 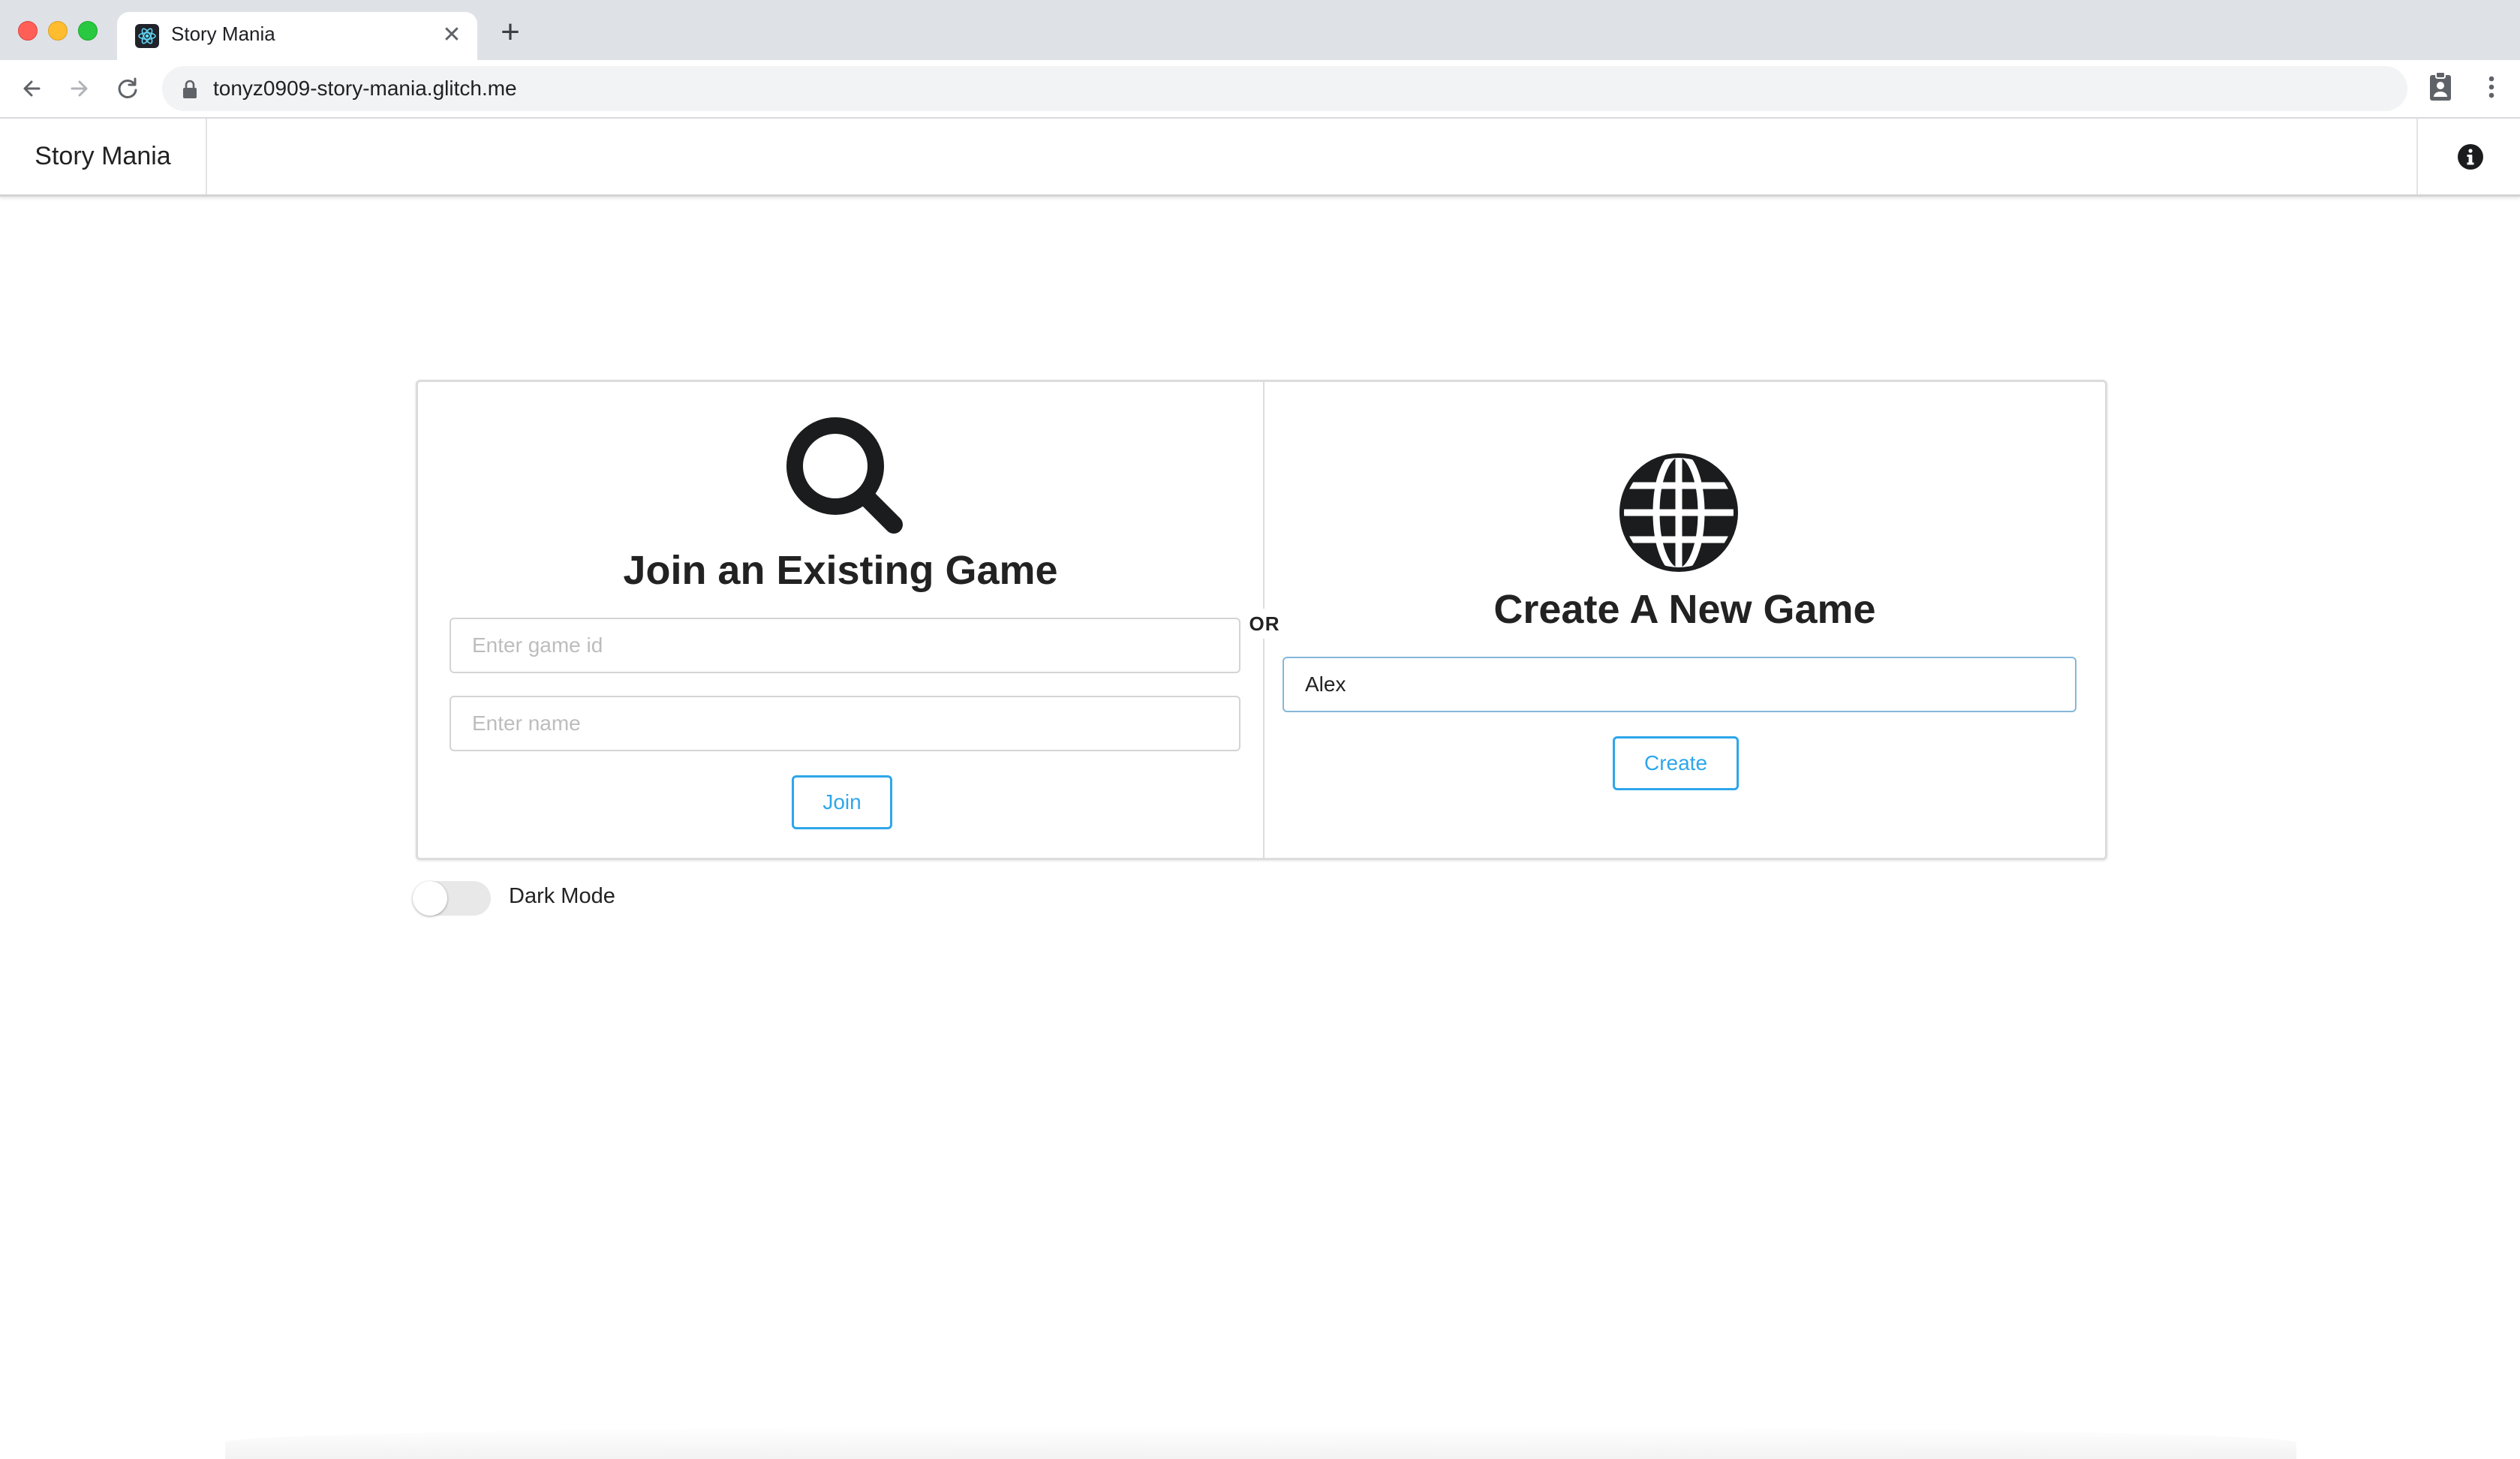 What do you see at coordinates (147, 36) in the screenshot?
I see `react-favicon-icon` at bounding box center [147, 36].